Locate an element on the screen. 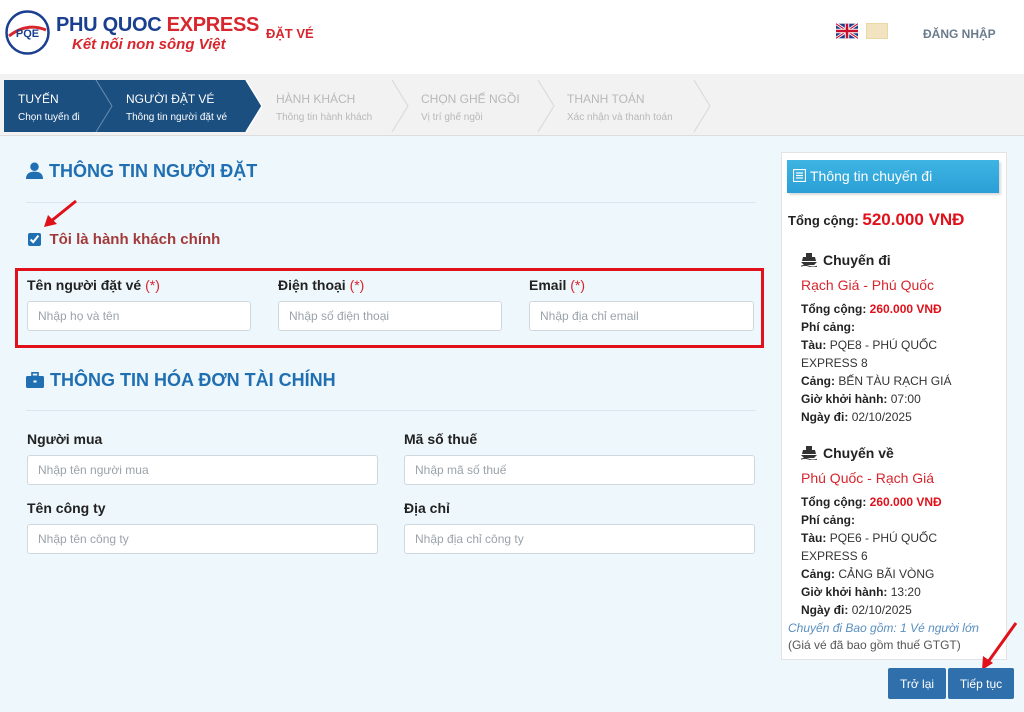  brand-name: PHU QUOC EXPRESS is located at coordinates (157, 25).